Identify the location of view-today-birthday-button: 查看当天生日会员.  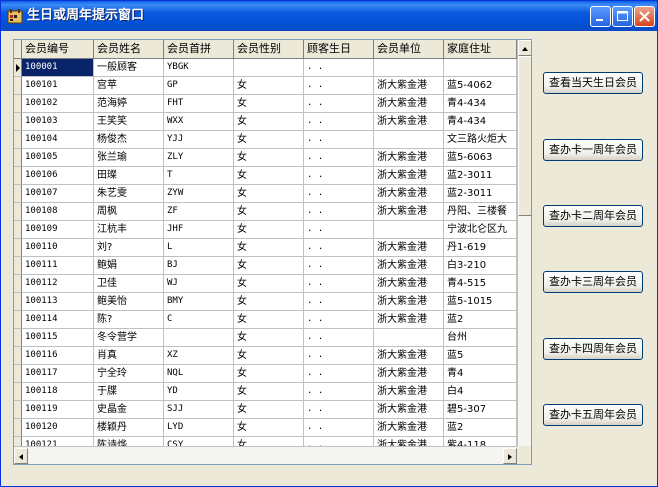
(593, 83).